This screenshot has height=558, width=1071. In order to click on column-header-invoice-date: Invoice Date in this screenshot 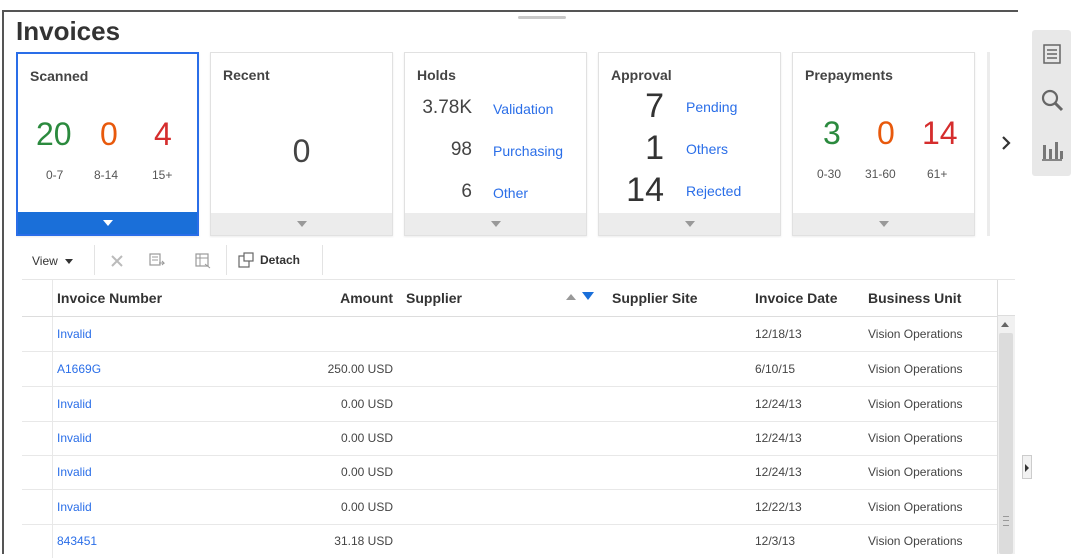, I will do `click(796, 298)`.